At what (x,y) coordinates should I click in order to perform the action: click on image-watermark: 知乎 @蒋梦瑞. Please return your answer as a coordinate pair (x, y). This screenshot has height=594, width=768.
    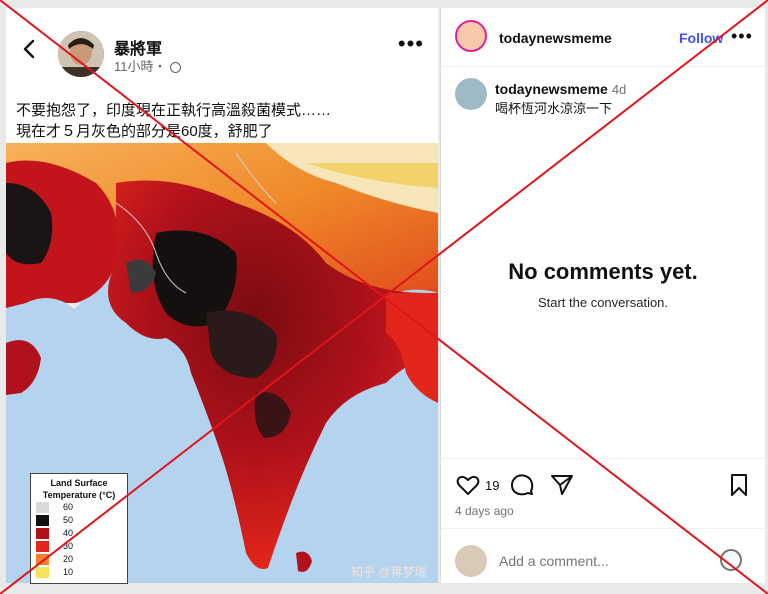
    Looking at the image, I should click on (389, 572).